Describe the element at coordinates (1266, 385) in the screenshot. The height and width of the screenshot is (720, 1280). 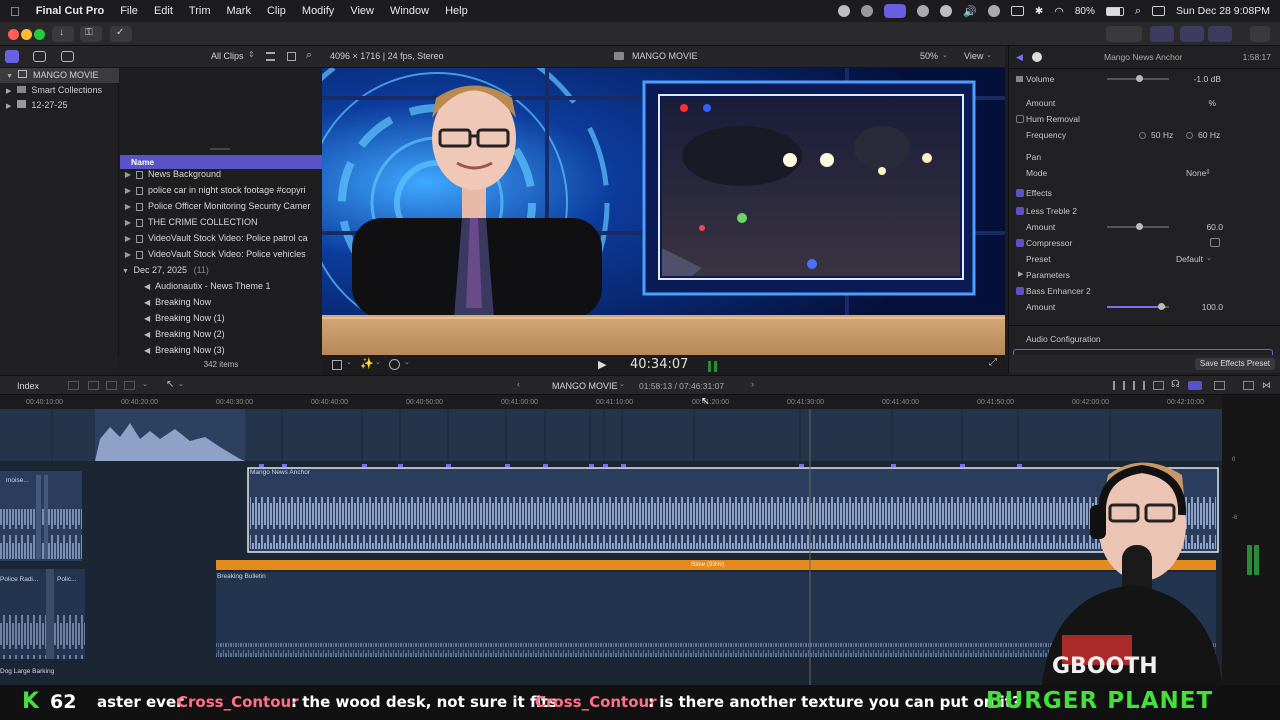
I see `transitions-icon: ⋈` at that location.